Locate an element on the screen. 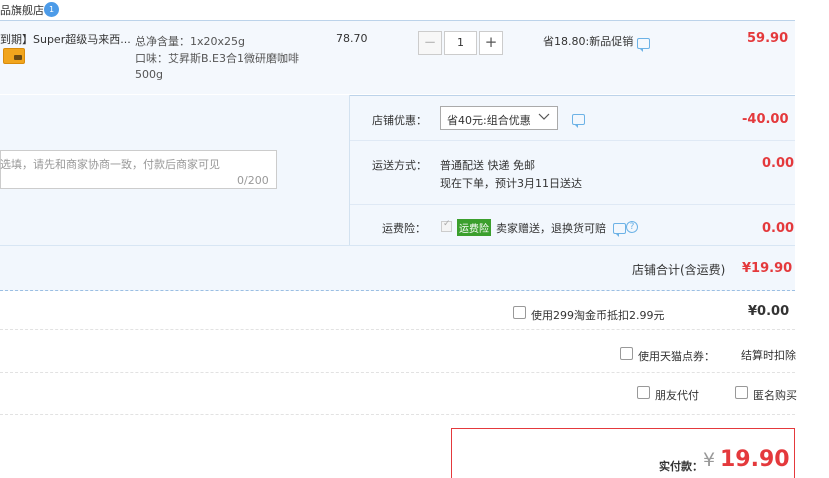 The image size is (829, 478). shop-discount-label: 店铺优惠： is located at coordinates (399, 120).